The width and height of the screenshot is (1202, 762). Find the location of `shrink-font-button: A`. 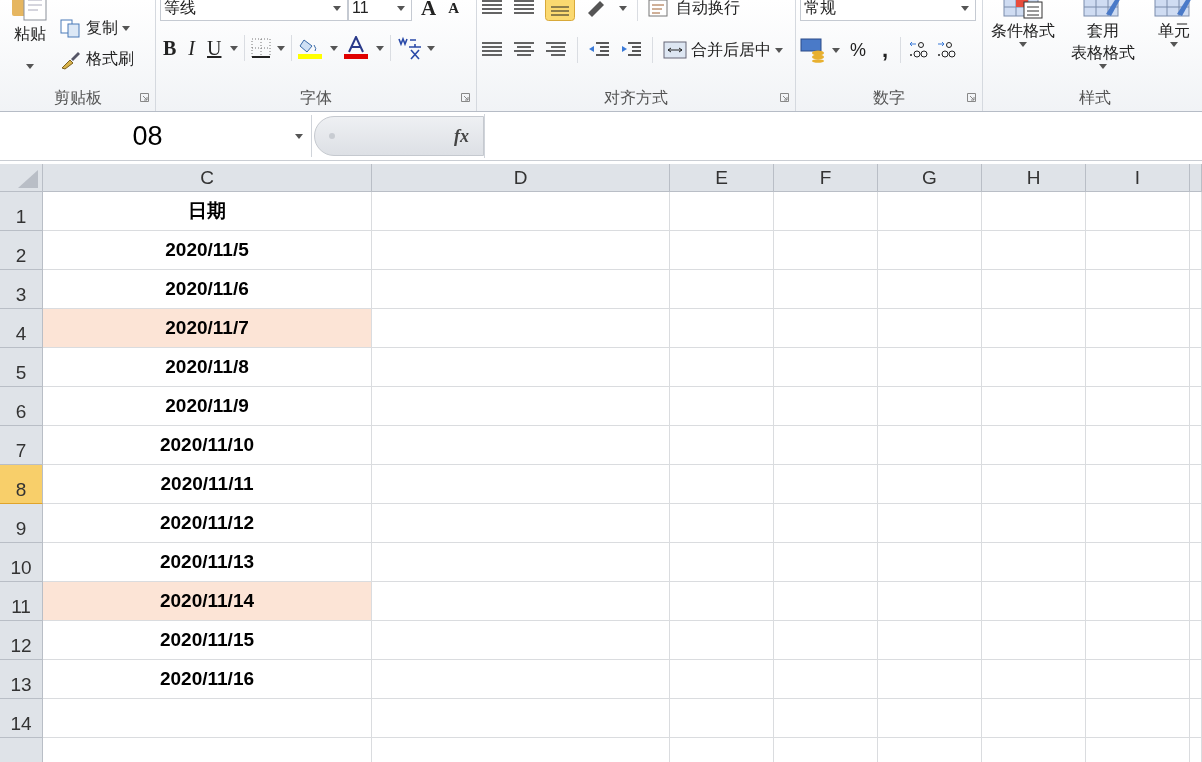

shrink-font-button: A is located at coordinates (453, 8).